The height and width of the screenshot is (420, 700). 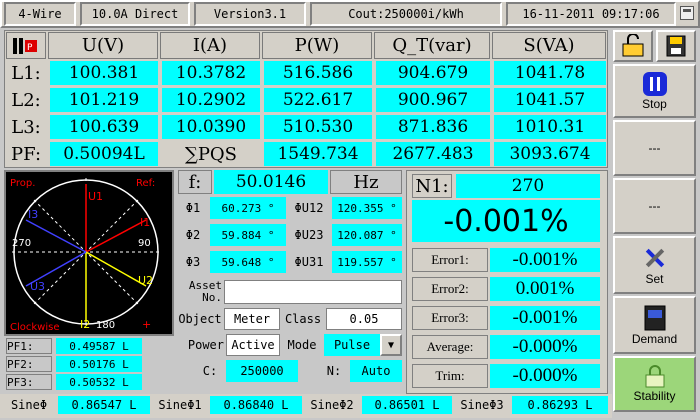 What do you see at coordinates (211, 100) in the screenshot?
I see `l2-current: 10.2902` at bounding box center [211, 100].